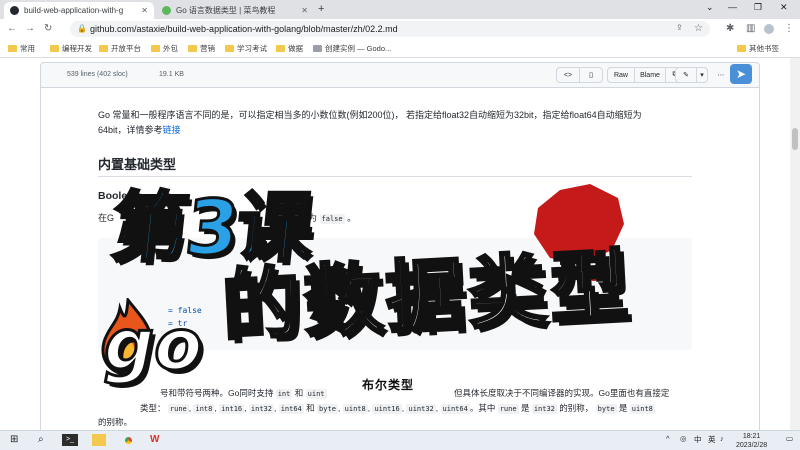 This screenshot has height=450, width=800. I want to click on search-icon: ⌕, so click(41, 439).